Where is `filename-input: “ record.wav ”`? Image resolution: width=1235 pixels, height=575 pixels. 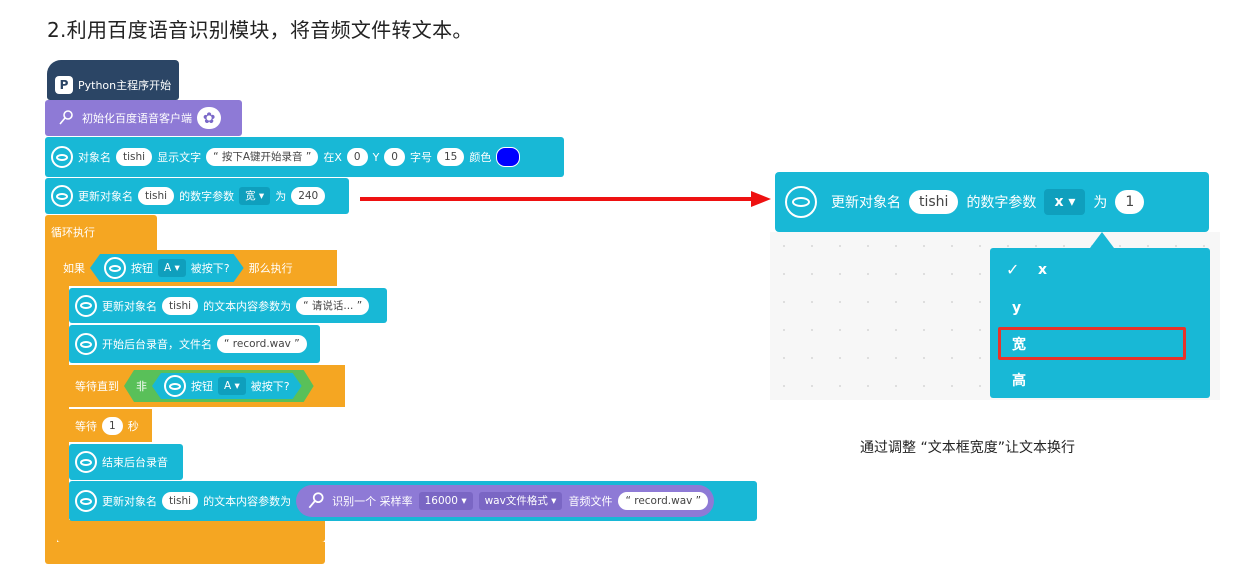
filename-input: “ record.wav ” is located at coordinates (262, 344).